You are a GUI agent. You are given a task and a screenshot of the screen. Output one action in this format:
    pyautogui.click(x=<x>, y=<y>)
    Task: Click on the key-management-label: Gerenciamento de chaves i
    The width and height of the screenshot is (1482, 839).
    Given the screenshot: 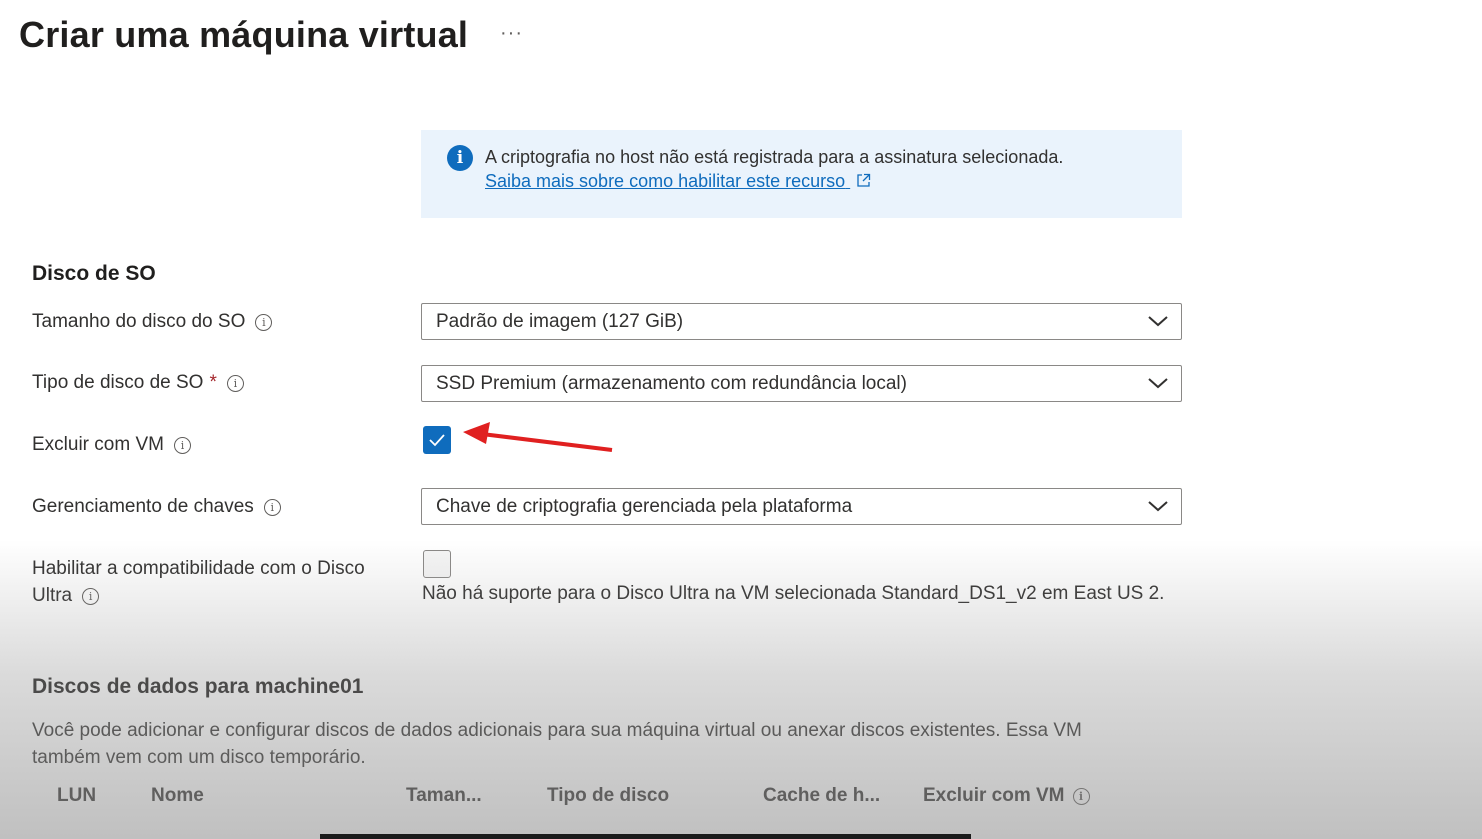 What is the action you would take?
    pyautogui.click(x=156, y=507)
    